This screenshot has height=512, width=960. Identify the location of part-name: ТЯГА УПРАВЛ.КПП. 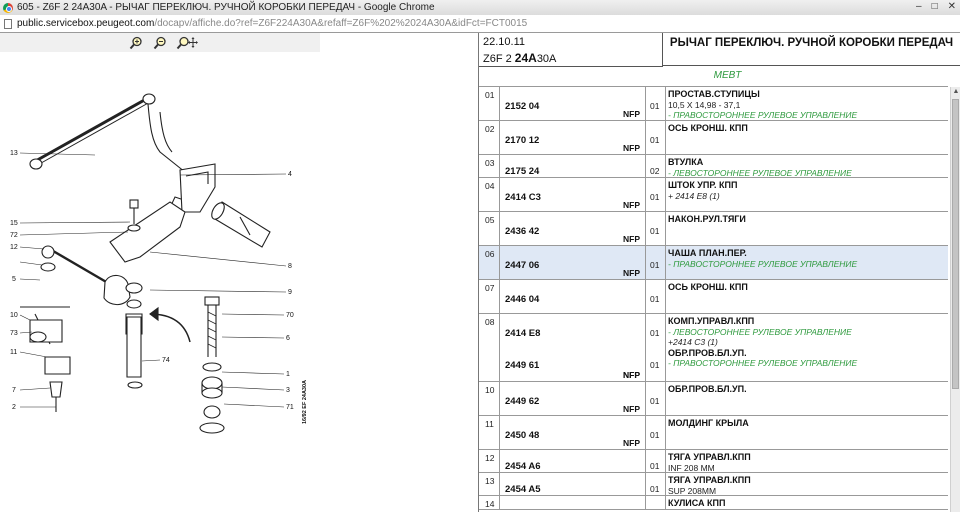
(709, 457).